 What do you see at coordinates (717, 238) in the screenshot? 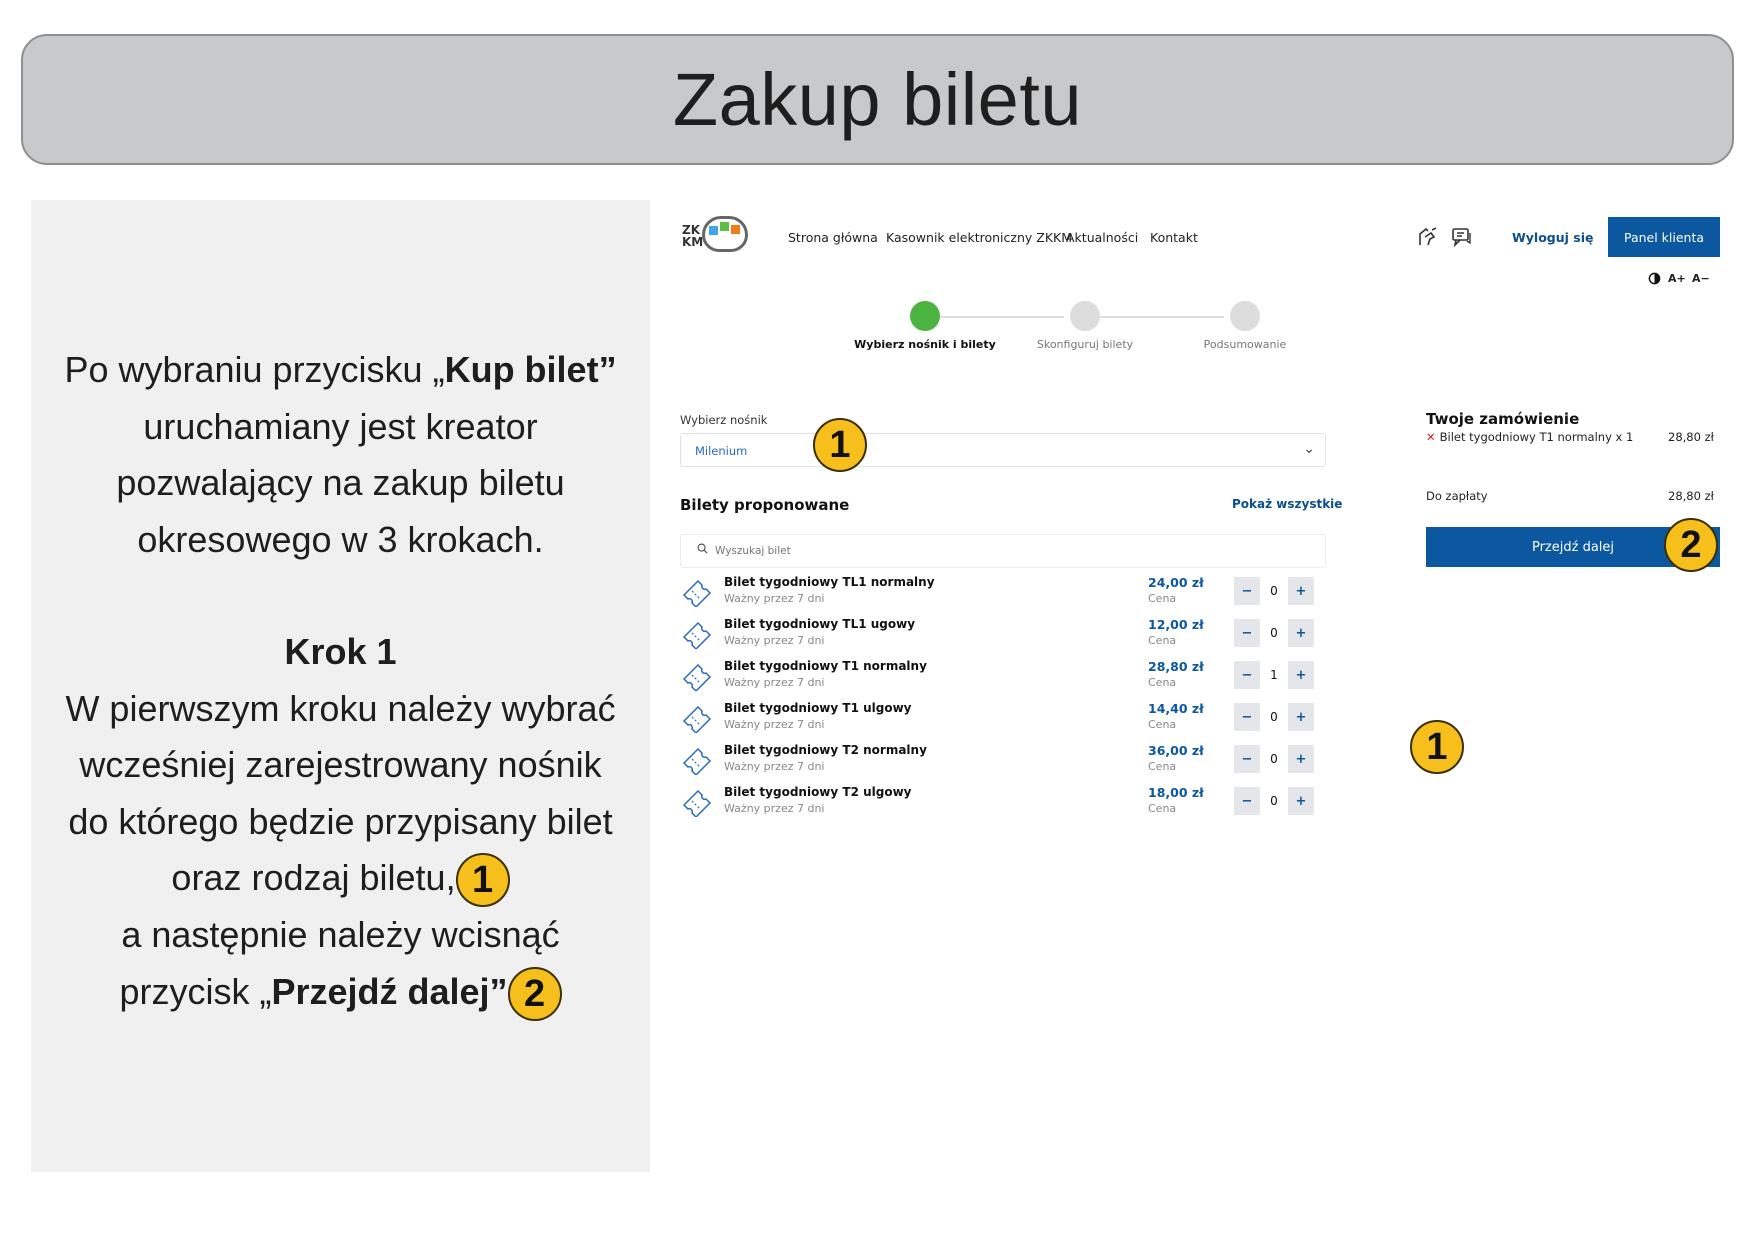
I see `zkkm-logo: ZK KM` at bounding box center [717, 238].